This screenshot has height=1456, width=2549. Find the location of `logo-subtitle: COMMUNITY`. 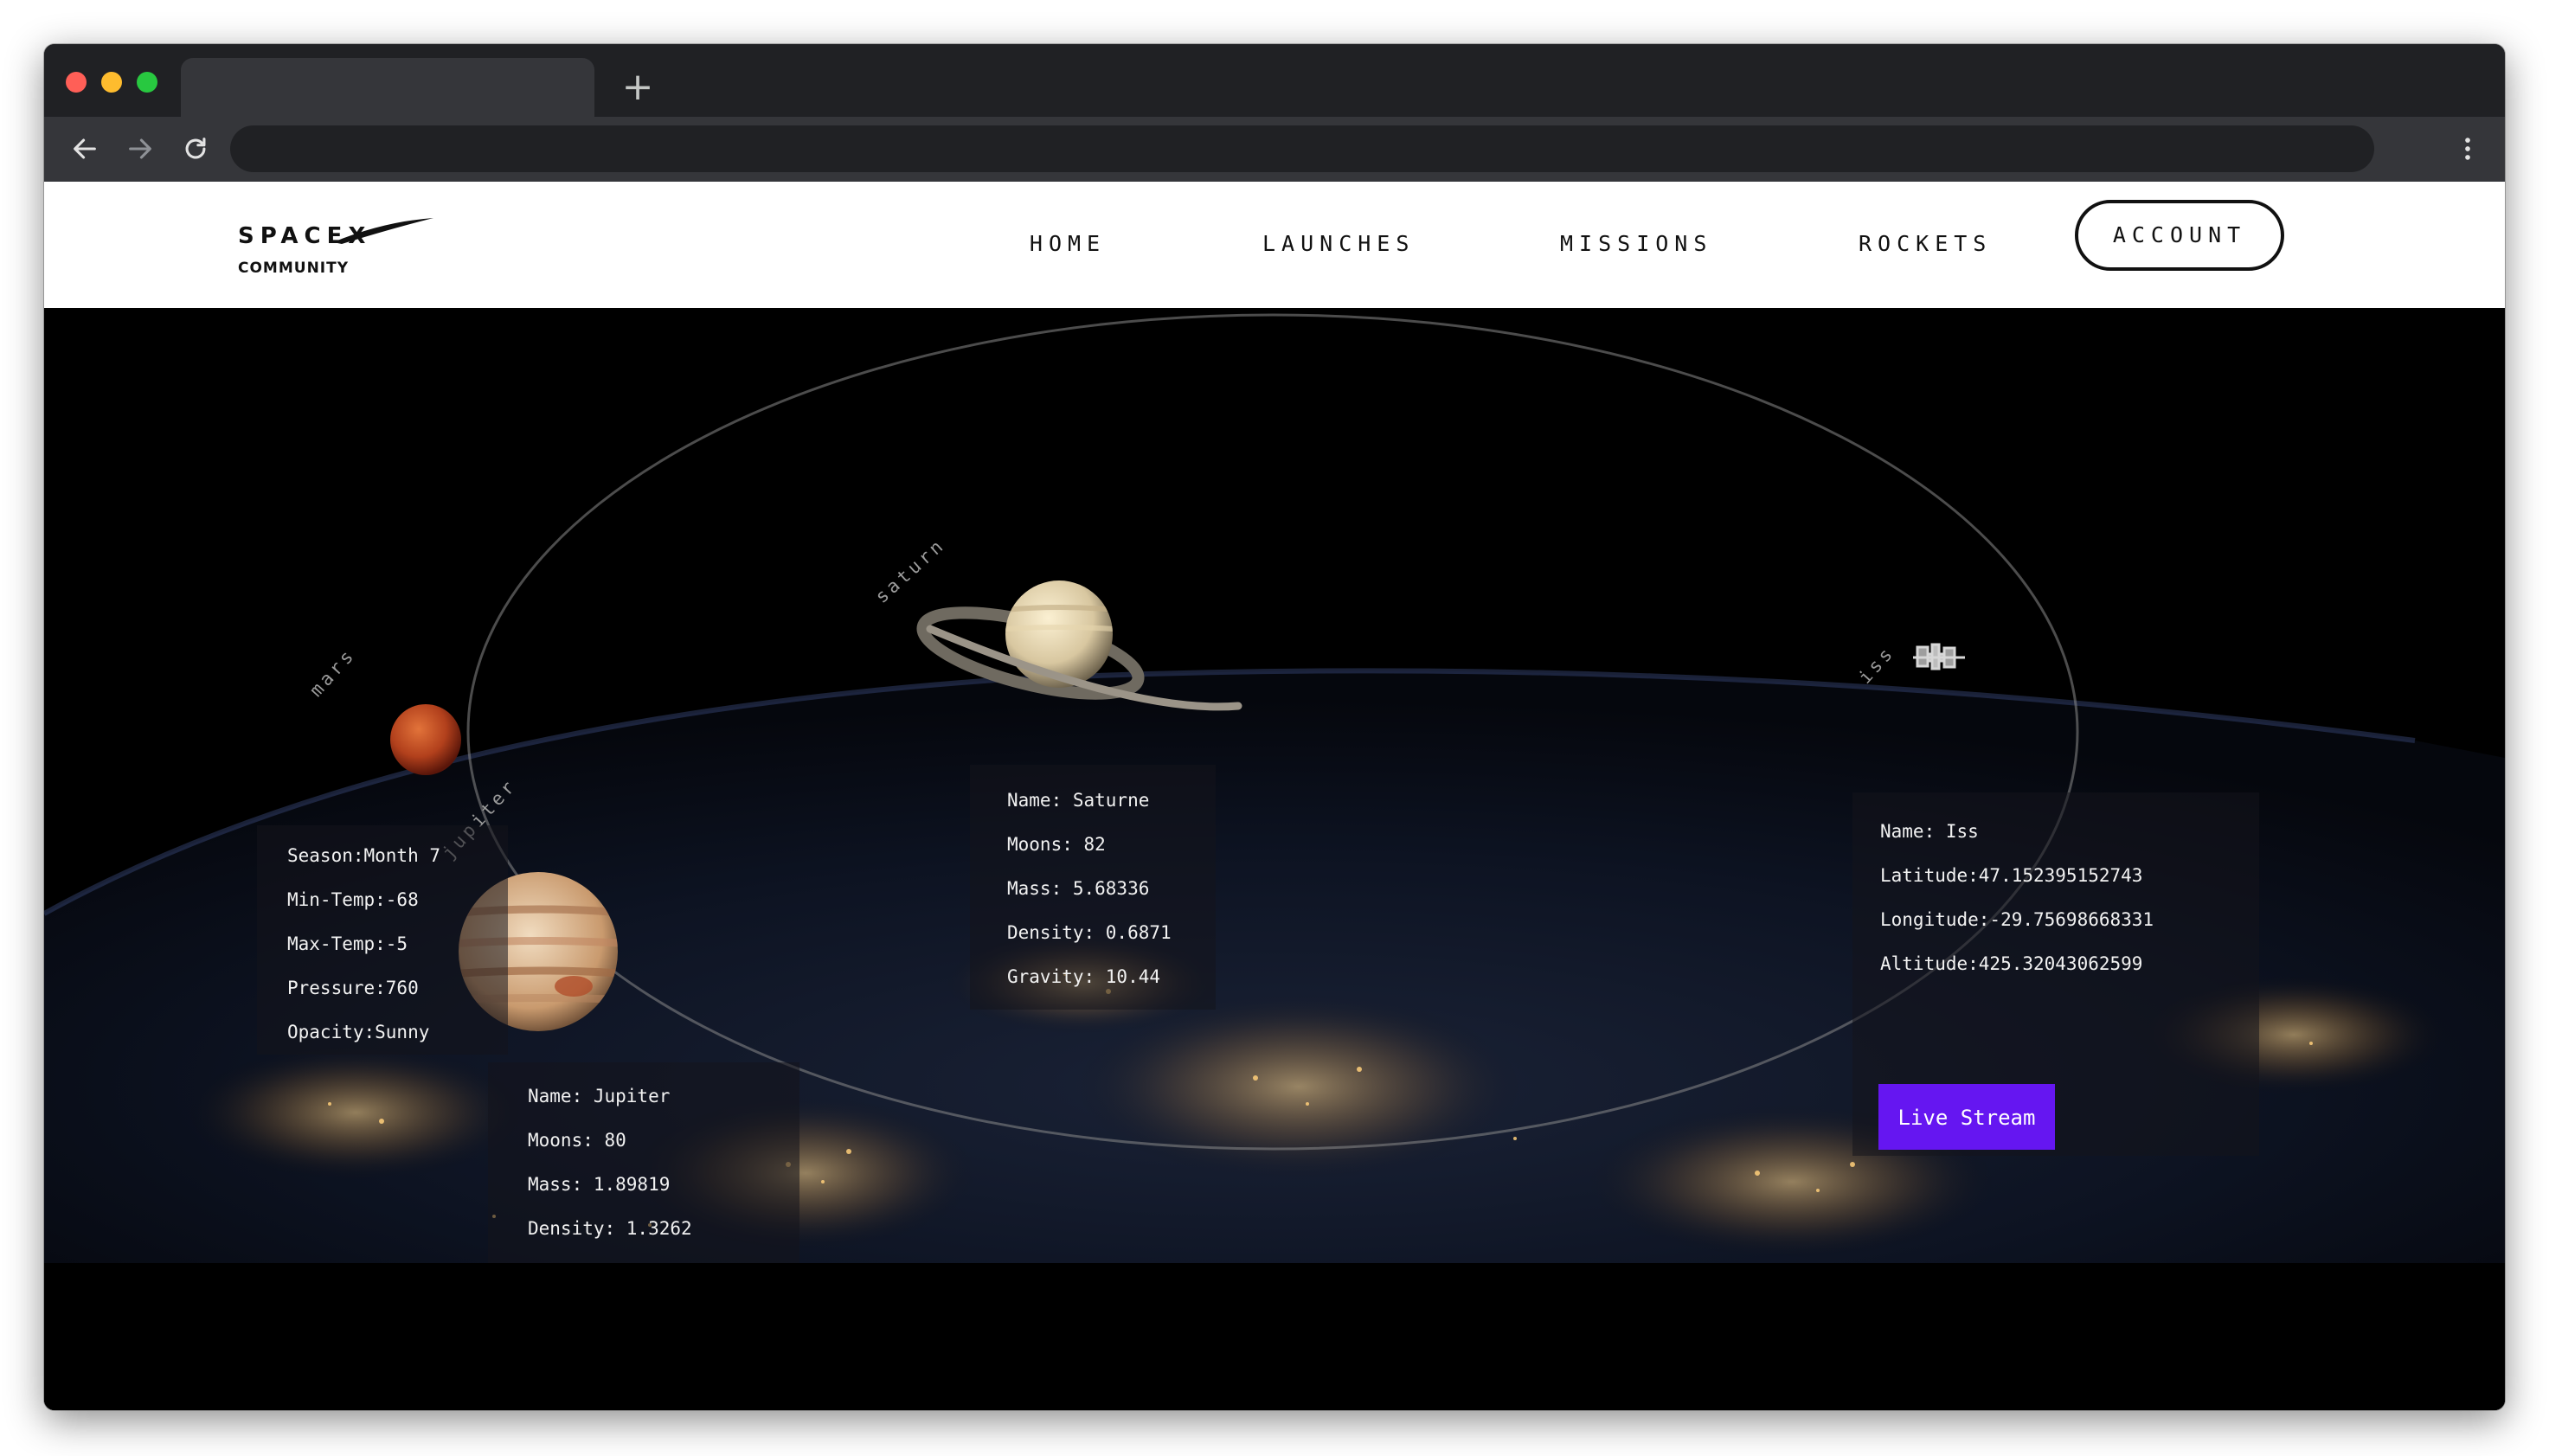

logo-subtitle: COMMUNITY is located at coordinates (294, 268).